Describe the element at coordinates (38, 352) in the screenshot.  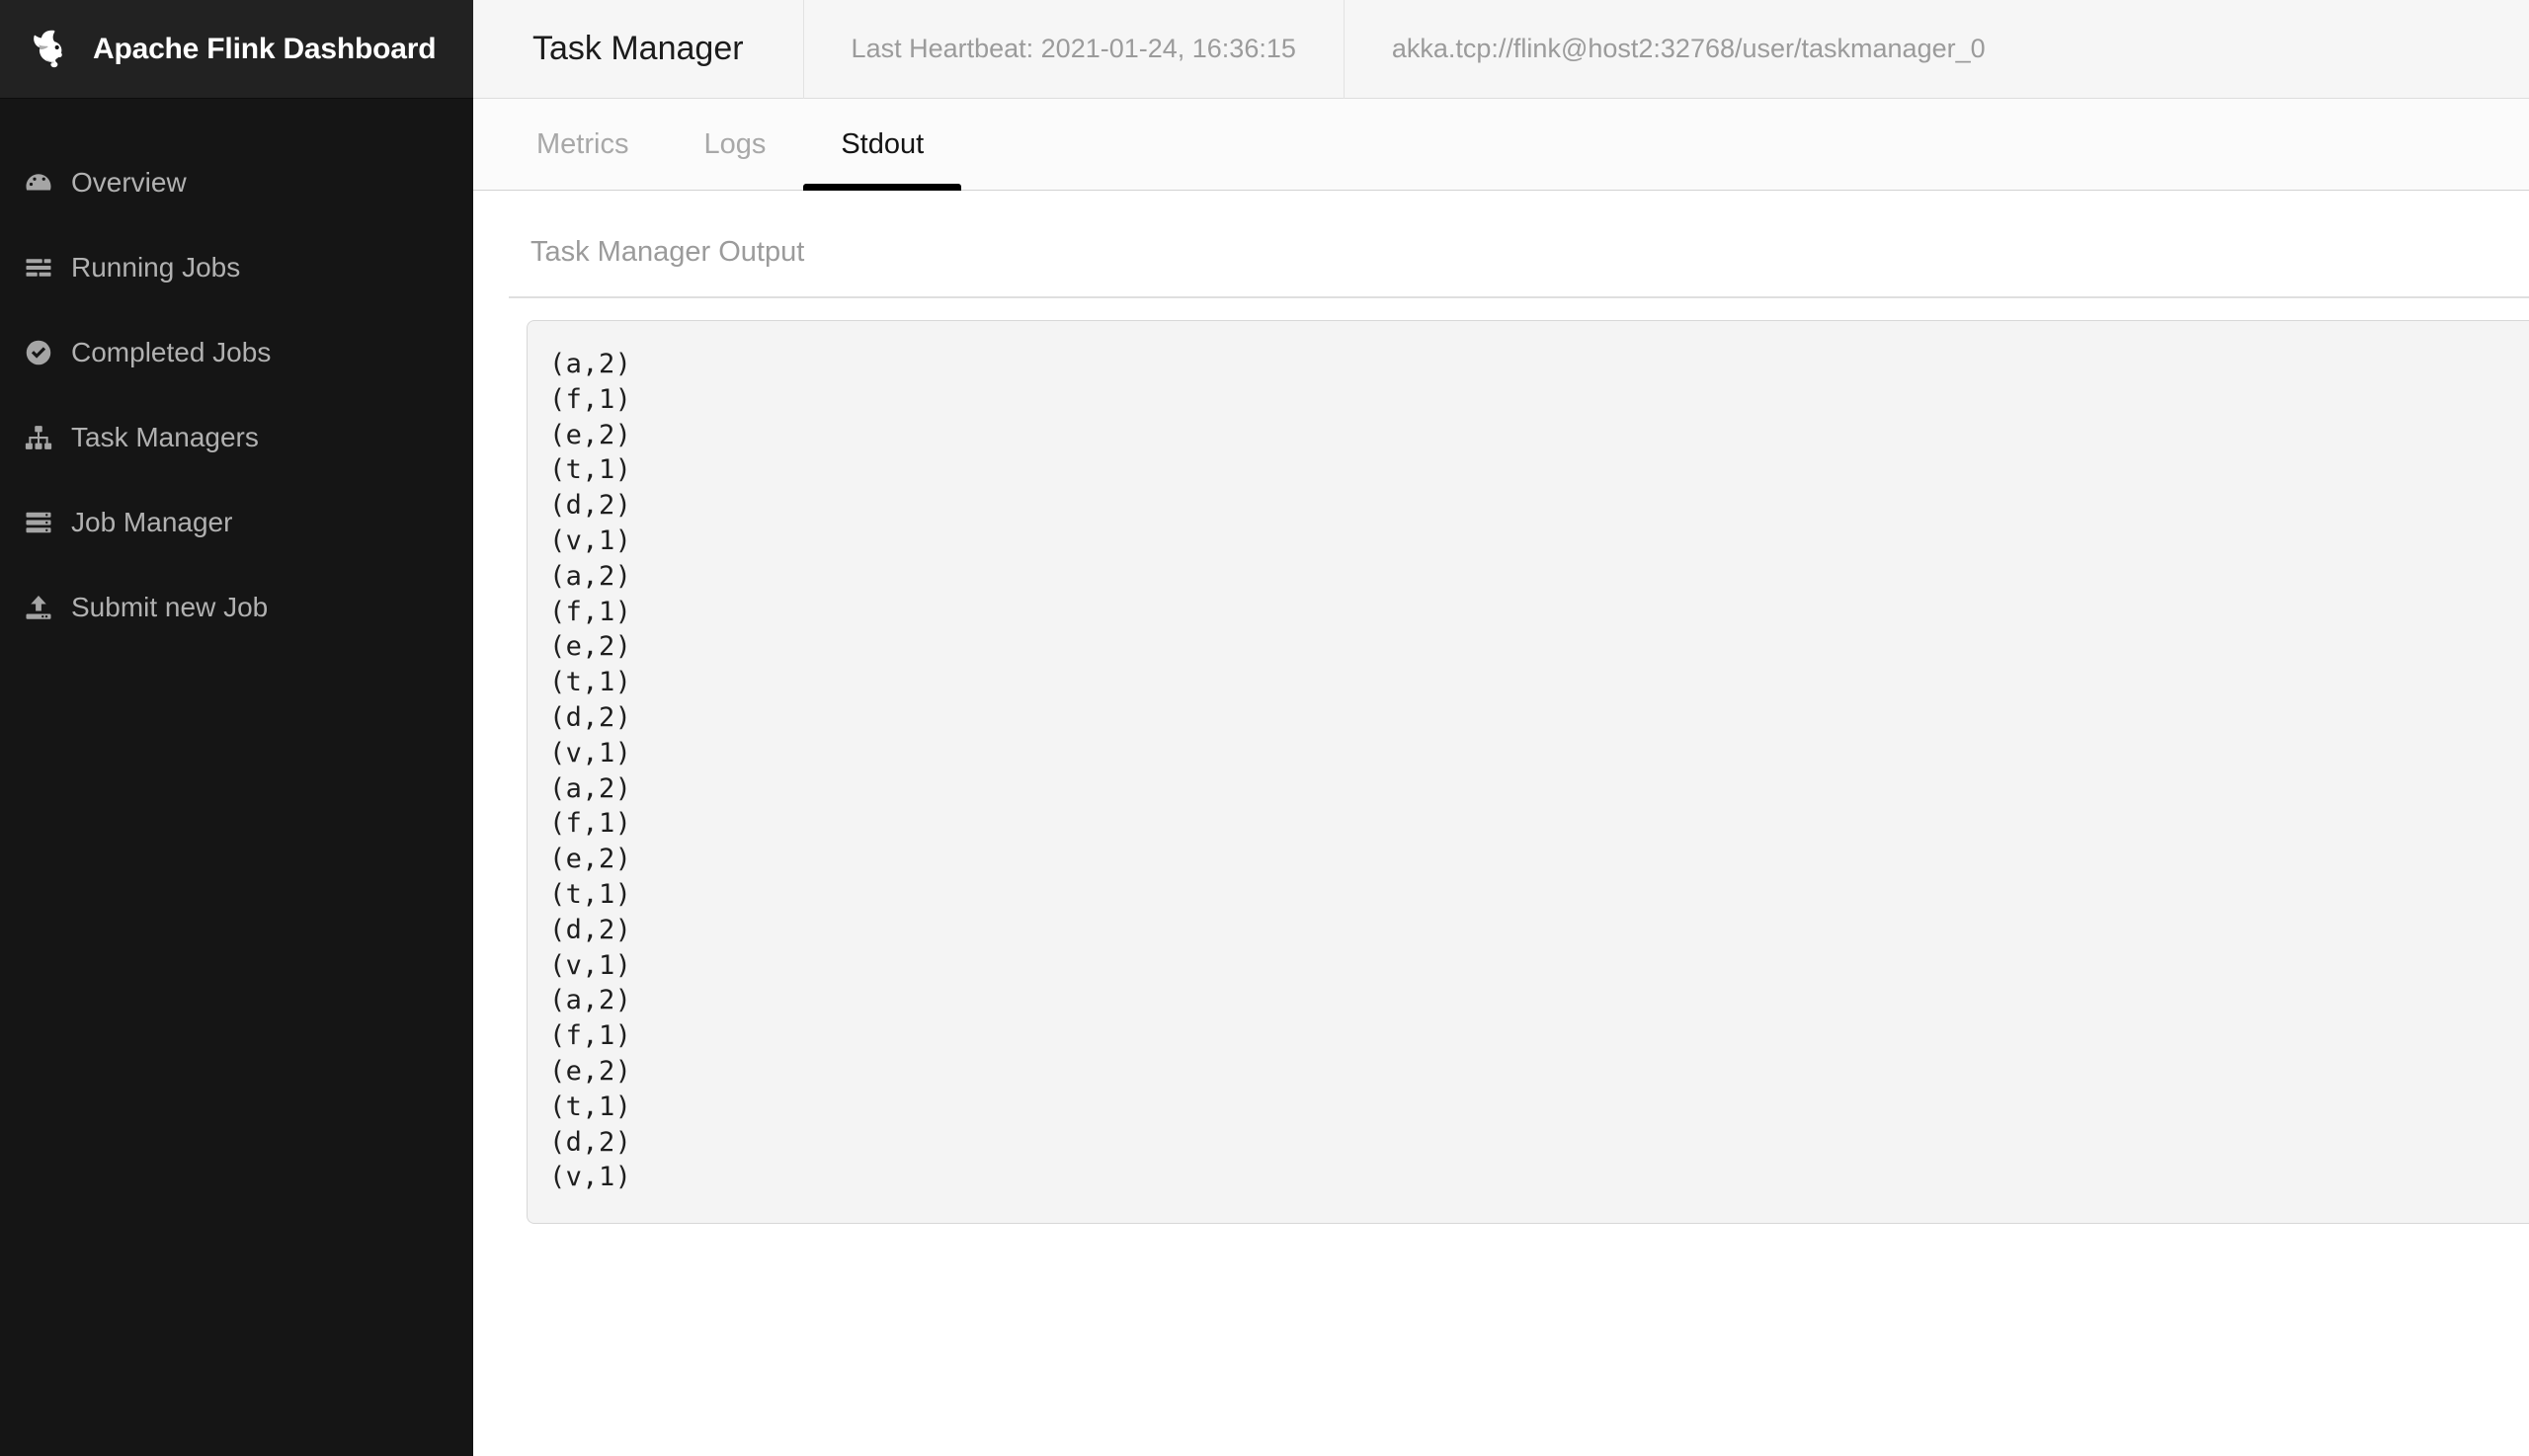
I see `check-circle-icon` at that location.